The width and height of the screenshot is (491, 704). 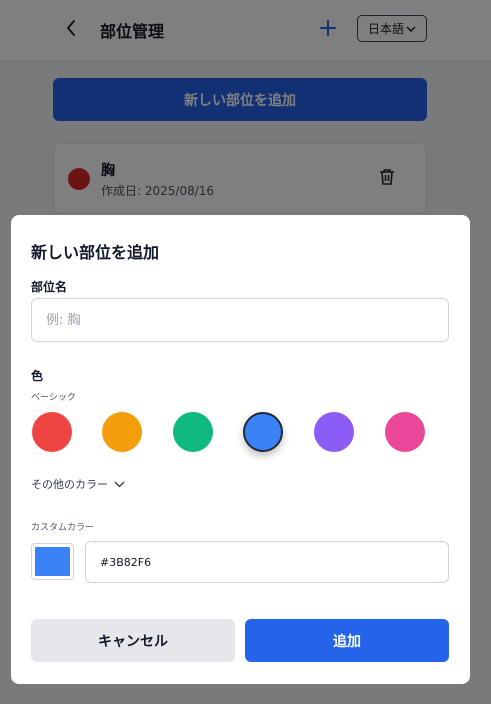 What do you see at coordinates (63, 528) in the screenshot?
I see `custom-color-label: カスタムカラー` at bounding box center [63, 528].